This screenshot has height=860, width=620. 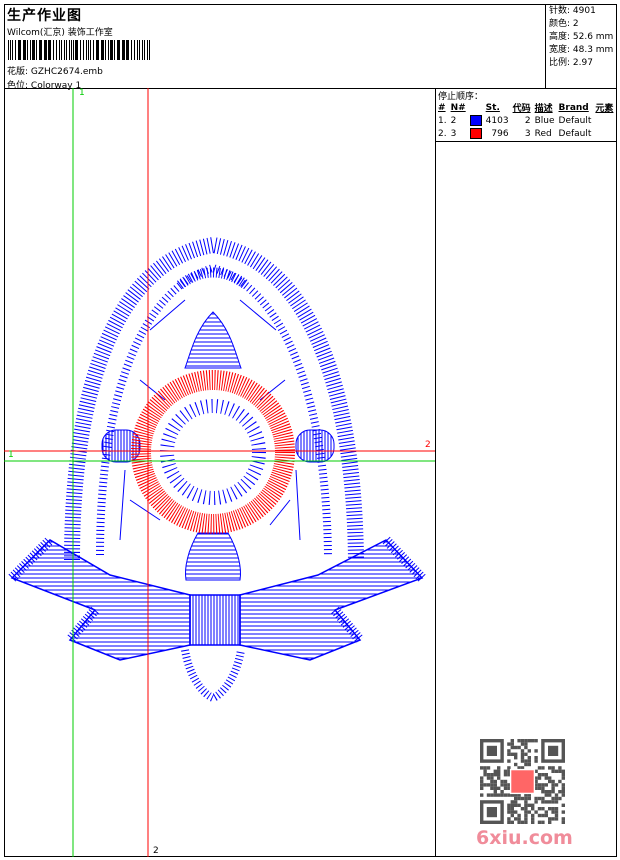 I want to click on qr-code, so click(x=522, y=781).